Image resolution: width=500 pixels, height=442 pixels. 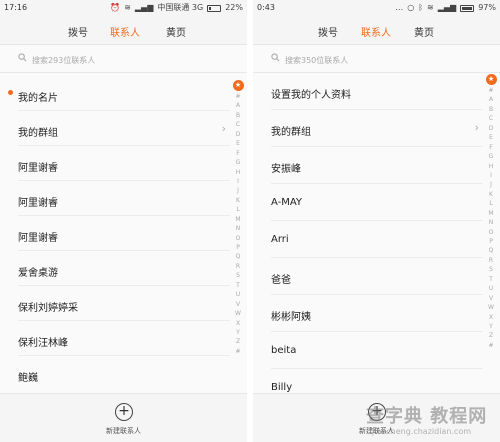 What do you see at coordinates (287, 202) in the screenshot?
I see `list-item-label: A-MAY` at bounding box center [287, 202].